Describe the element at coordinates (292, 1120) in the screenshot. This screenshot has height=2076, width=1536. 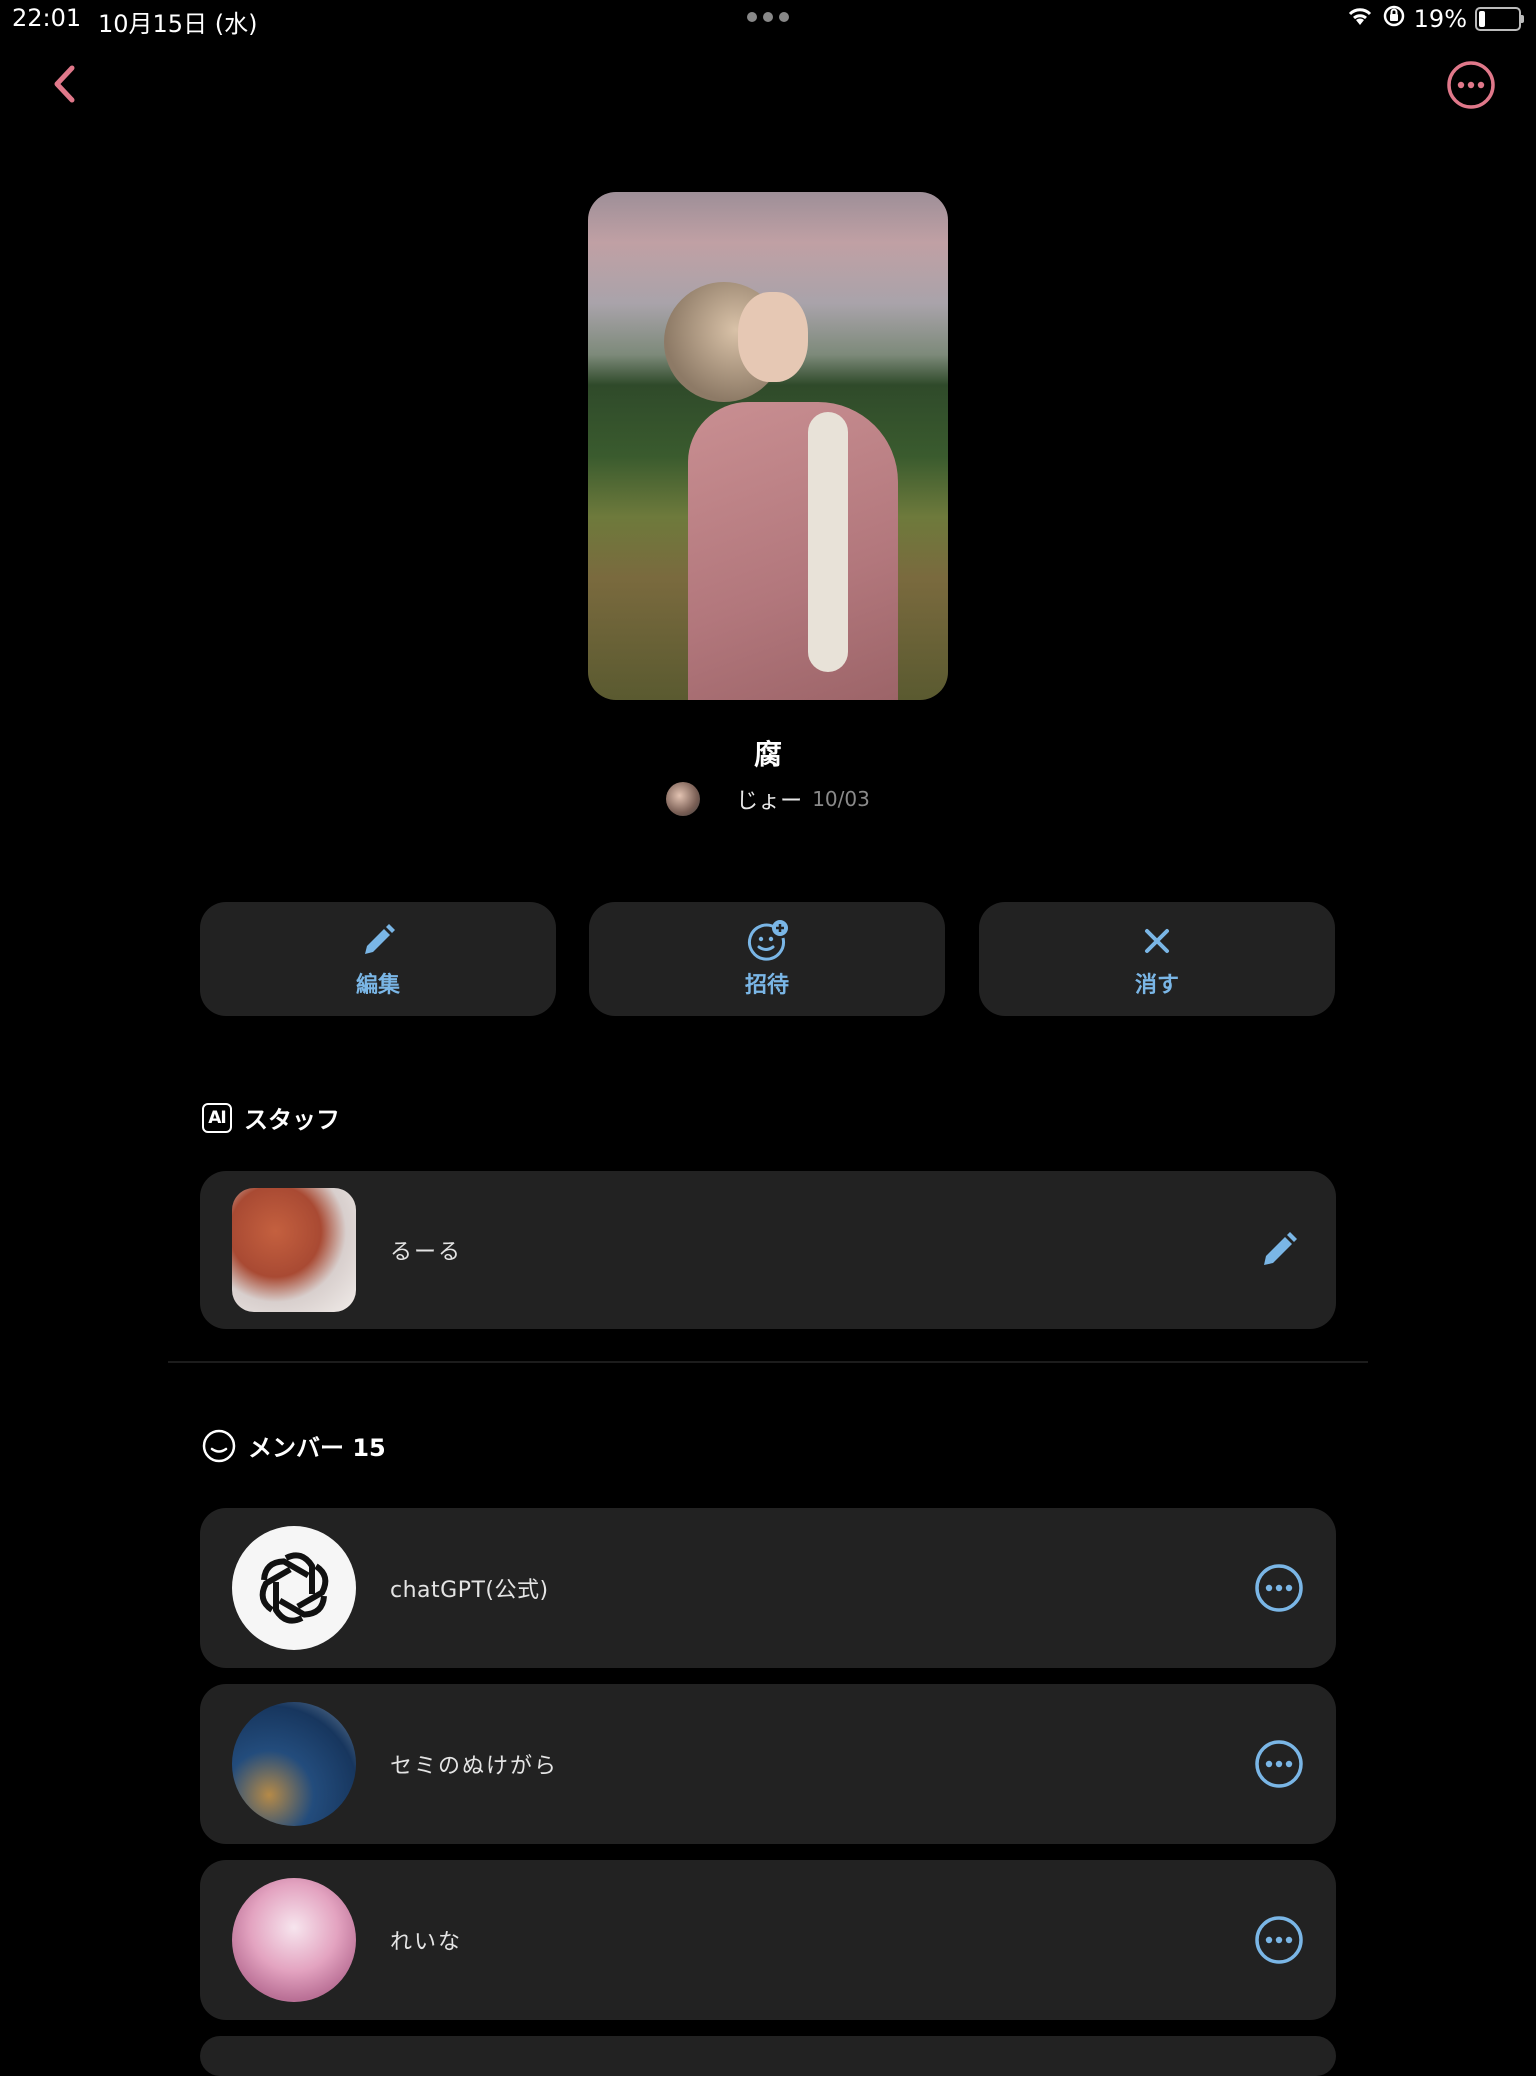
I see `staff-section-title: スタッフ` at that location.